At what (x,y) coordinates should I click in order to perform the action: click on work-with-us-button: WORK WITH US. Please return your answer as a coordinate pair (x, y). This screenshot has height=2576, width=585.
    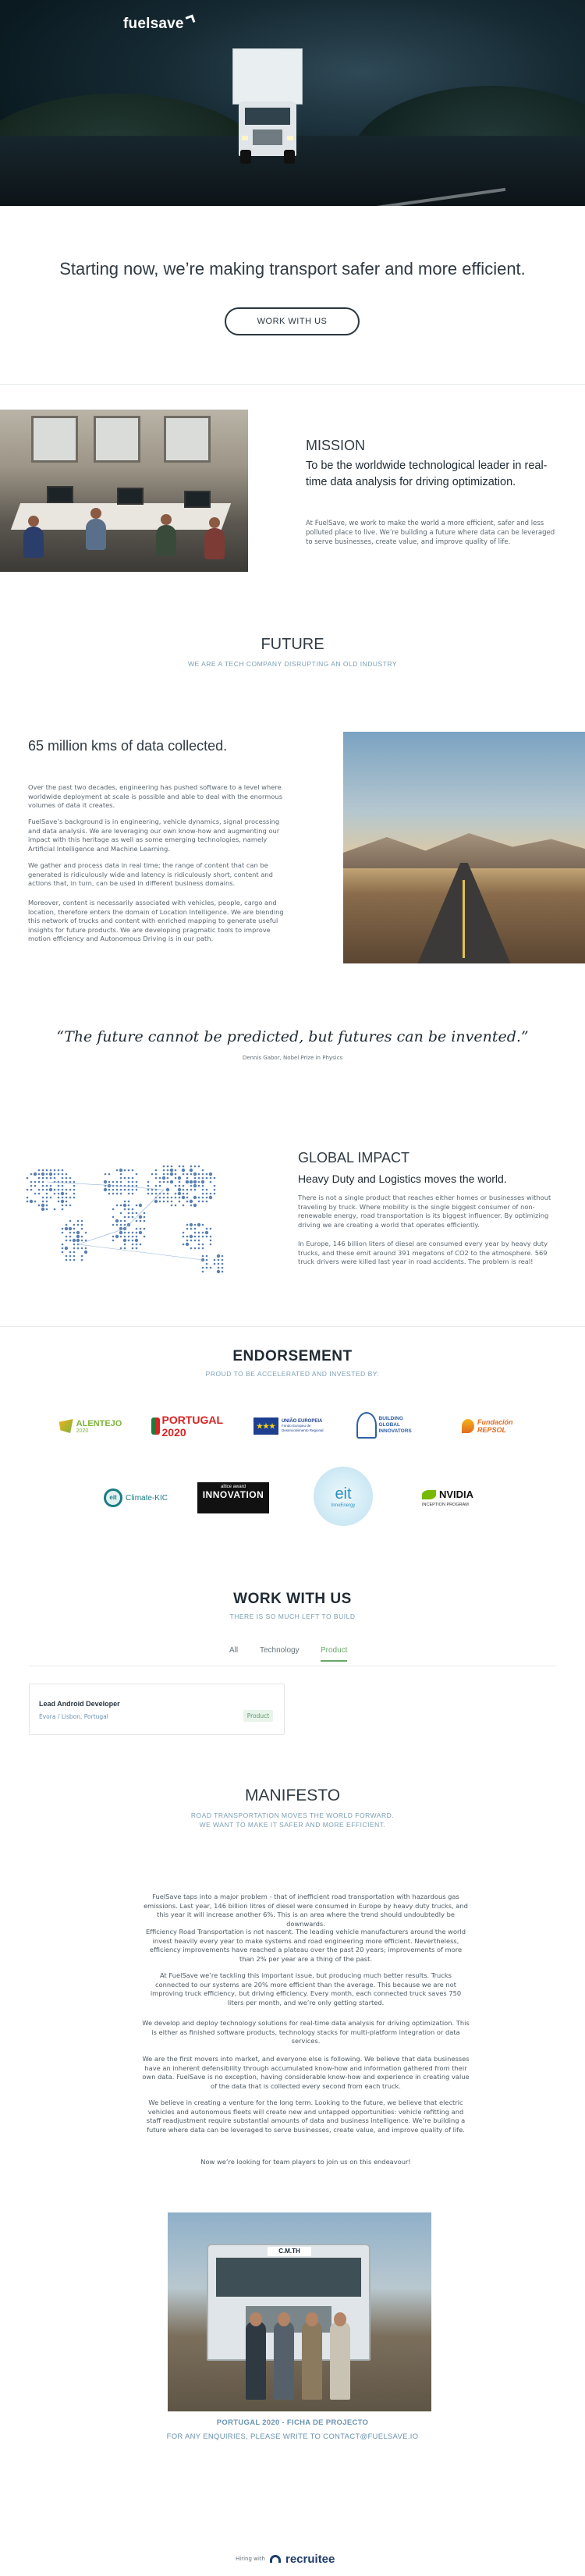
    Looking at the image, I should click on (293, 321).